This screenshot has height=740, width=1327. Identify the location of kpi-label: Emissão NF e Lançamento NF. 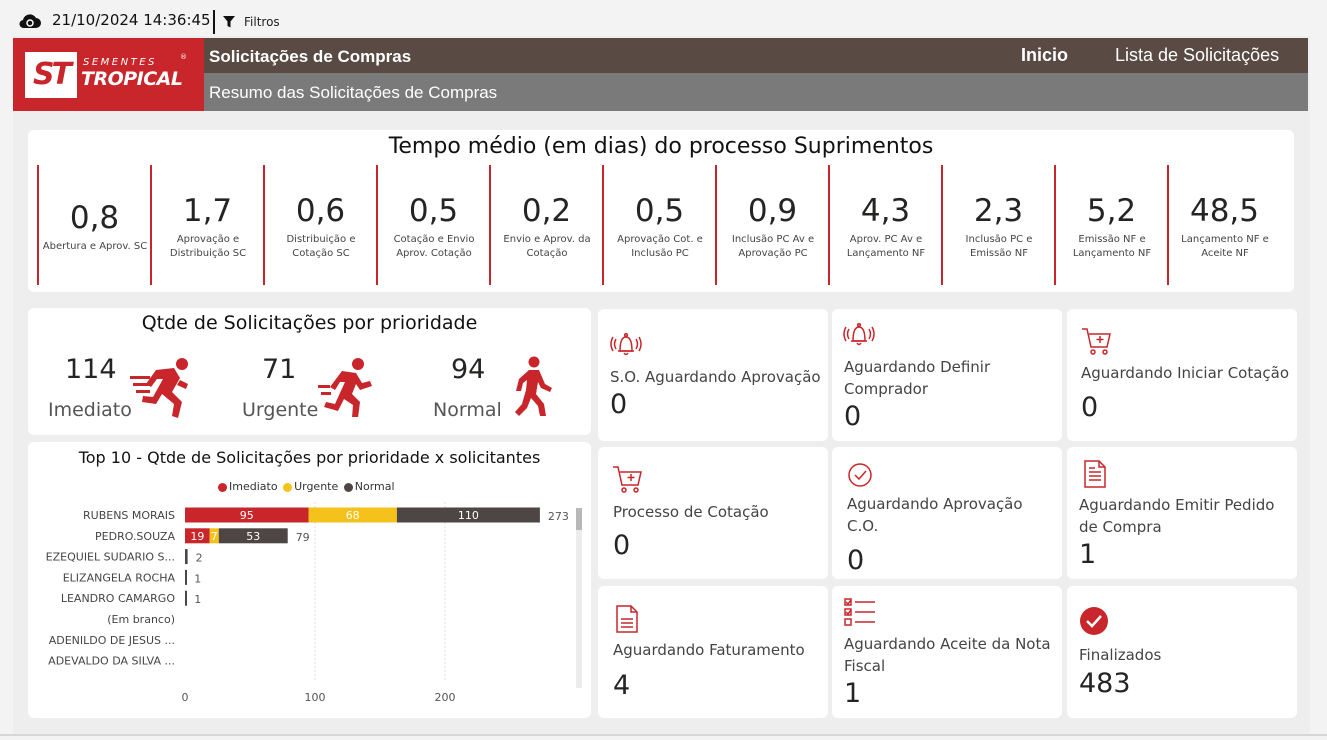
(1112, 246).